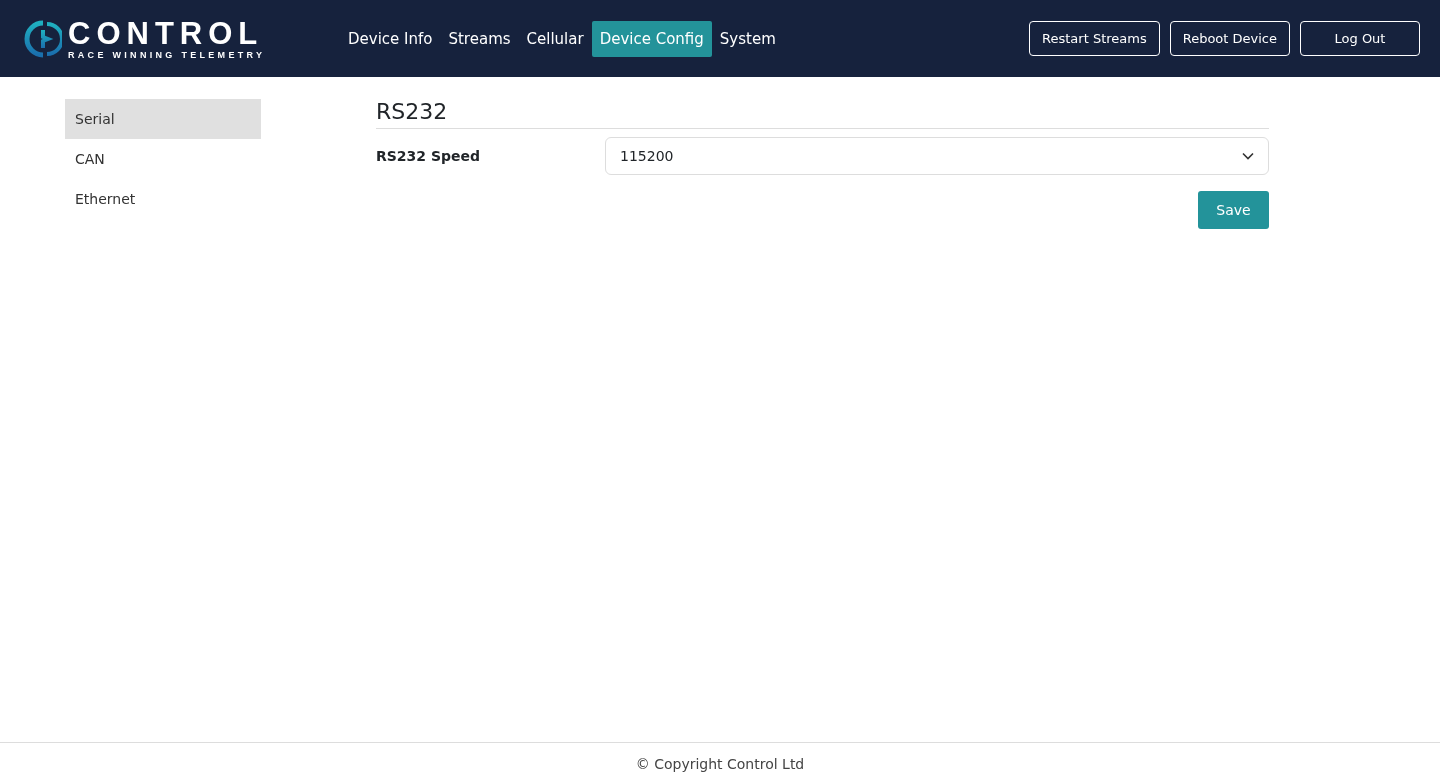  Describe the element at coordinates (163, 119) in the screenshot. I see `sidebar-item: Serial` at that location.